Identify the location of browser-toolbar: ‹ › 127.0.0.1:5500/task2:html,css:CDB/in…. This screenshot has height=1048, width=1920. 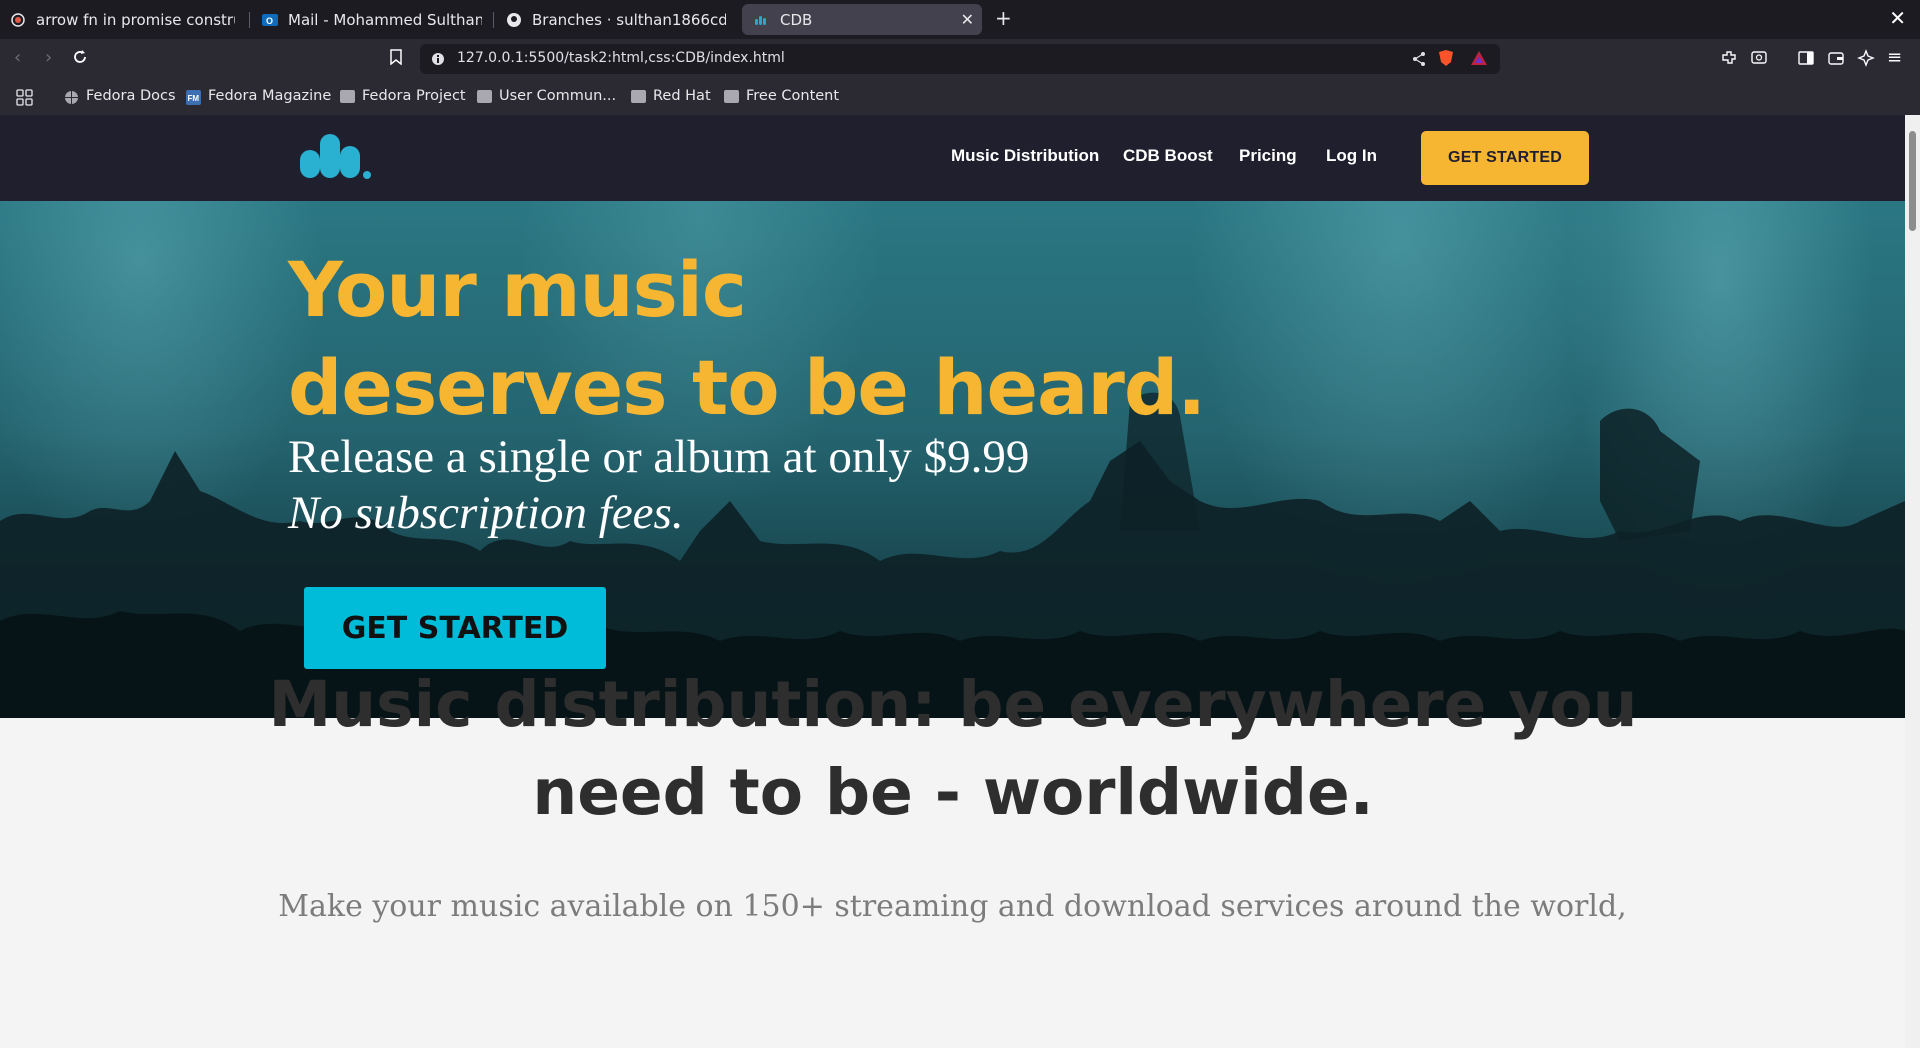
(960, 59).